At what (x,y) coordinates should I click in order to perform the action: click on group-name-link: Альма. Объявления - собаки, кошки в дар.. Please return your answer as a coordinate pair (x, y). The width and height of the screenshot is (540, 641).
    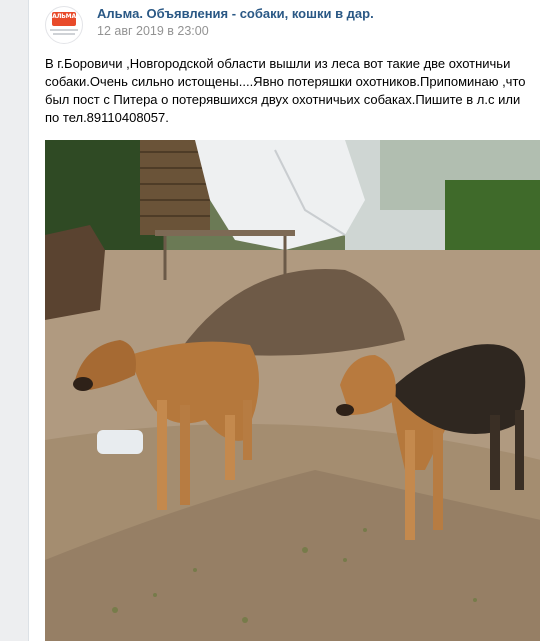
    Looking at the image, I should click on (235, 13).